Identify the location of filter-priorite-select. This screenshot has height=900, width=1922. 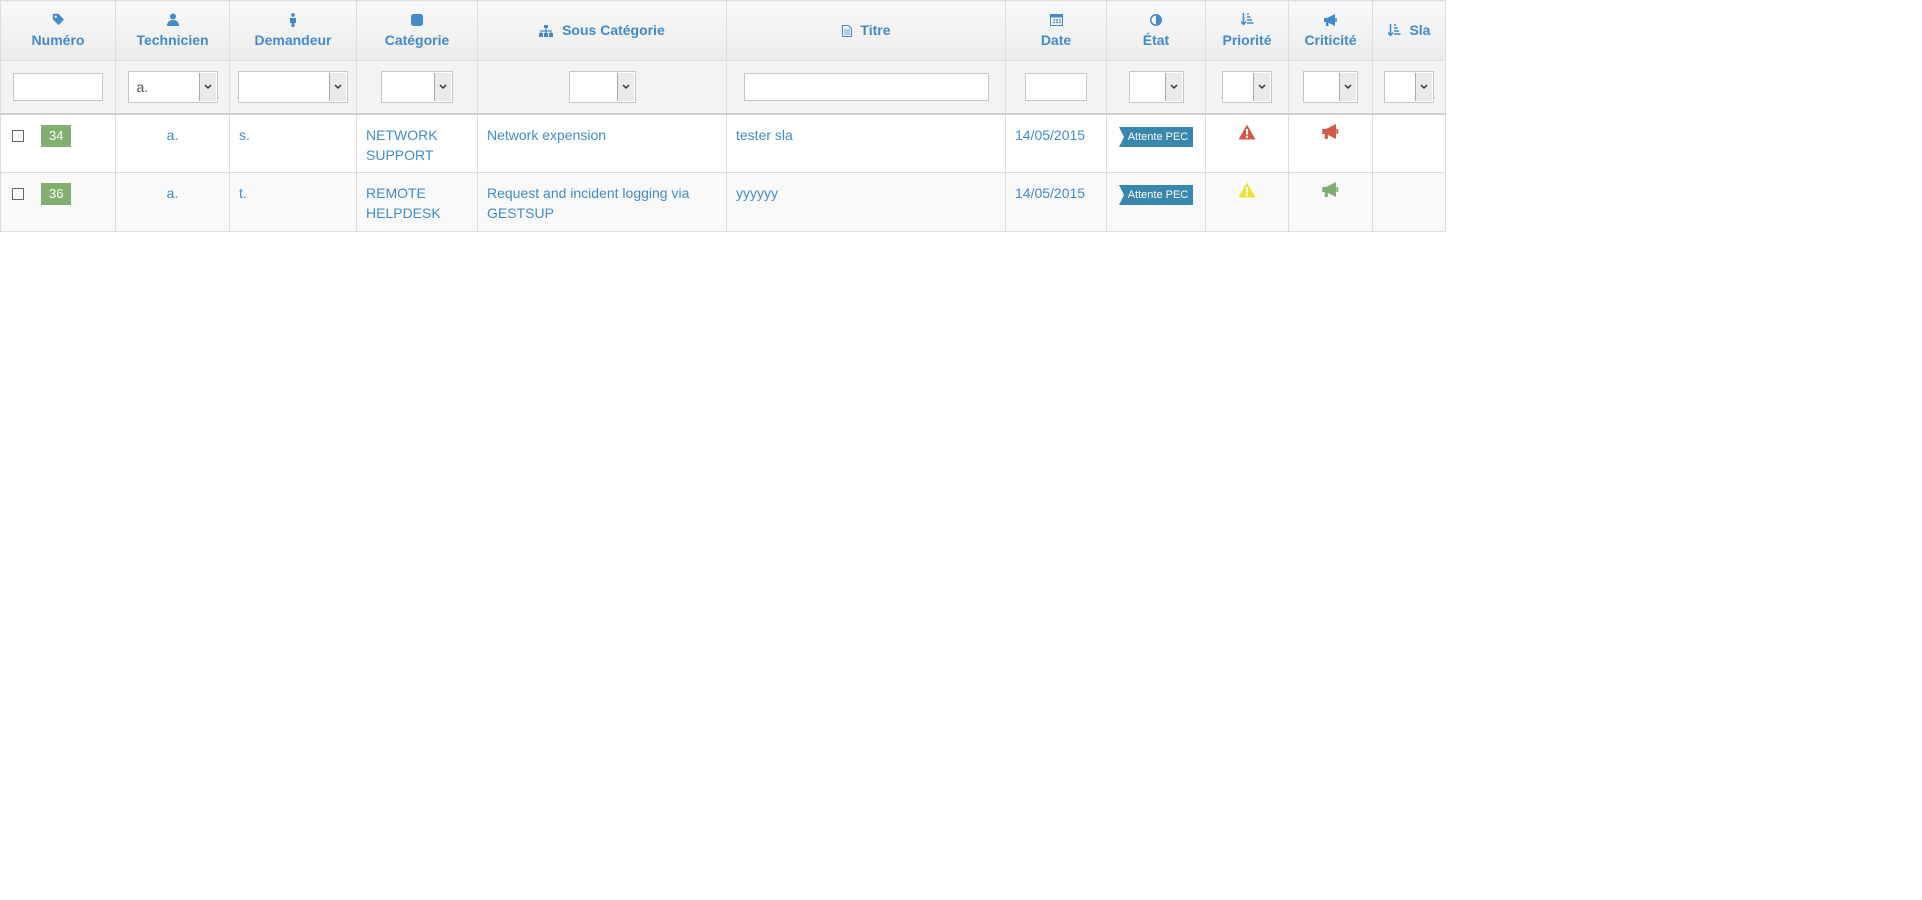
(1247, 86).